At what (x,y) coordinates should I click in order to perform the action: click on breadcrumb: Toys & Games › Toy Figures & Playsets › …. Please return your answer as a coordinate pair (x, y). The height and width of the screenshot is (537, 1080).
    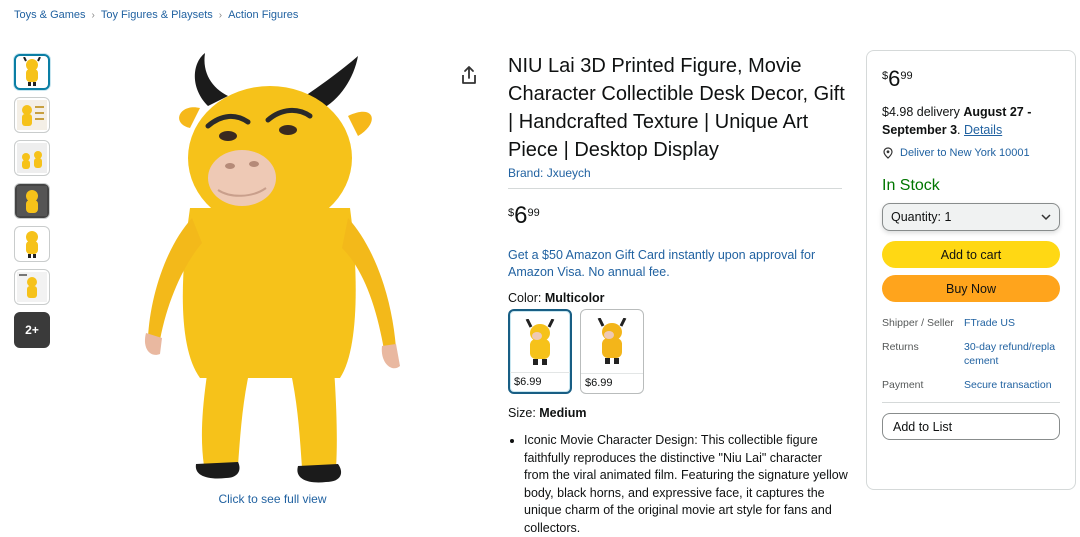
    Looking at the image, I should click on (156, 15).